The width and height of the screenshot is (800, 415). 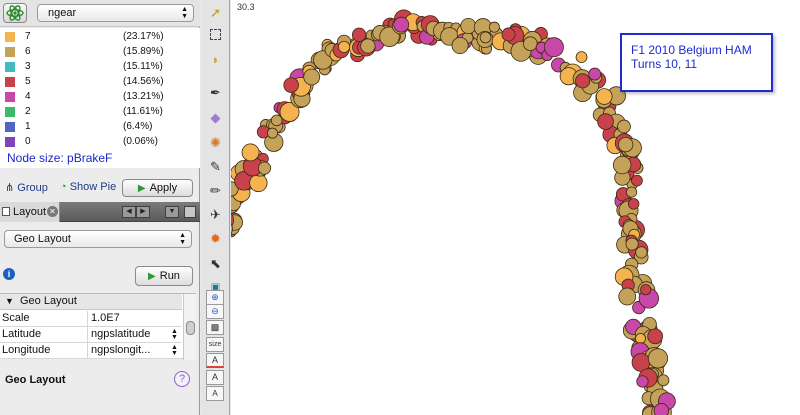 What do you see at coordinates (215, 344) in the screenshot?
I see `size-icon: size` at bounding box center [215, 344].